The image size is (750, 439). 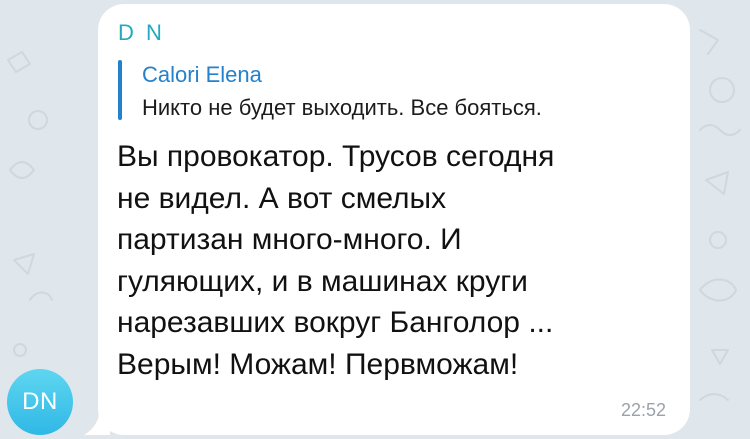 I want to click on sender-avatar: DN, so click(x=40, y=402).